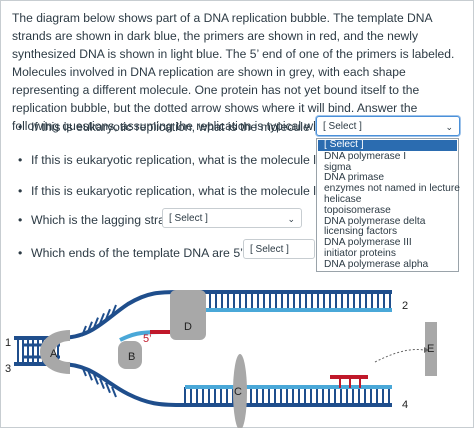 Image resolution: width=474 pixels, height=428 pixels. I want to click on label-2: 2, so click(405, 306).